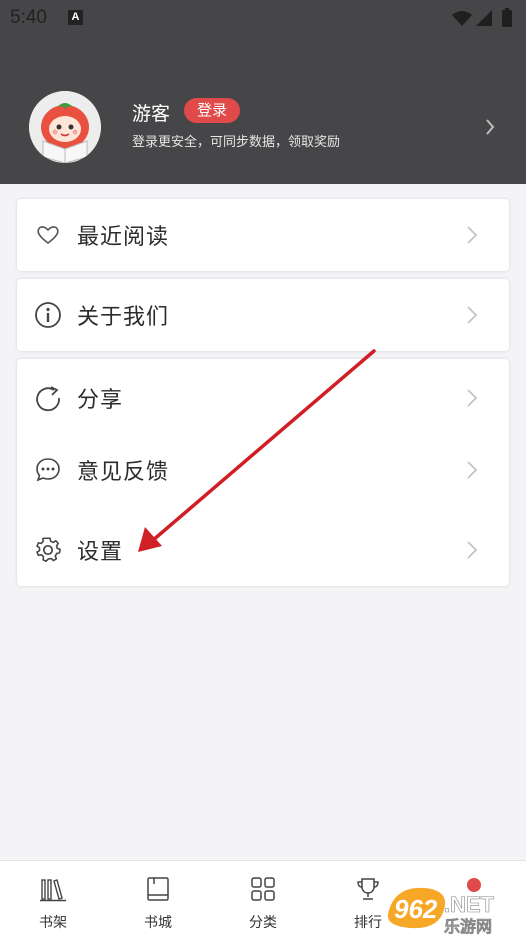  What do you see at coordinates (158, 889) in the screenshot?
I see `book-icon` at bounding box center [158, 889].